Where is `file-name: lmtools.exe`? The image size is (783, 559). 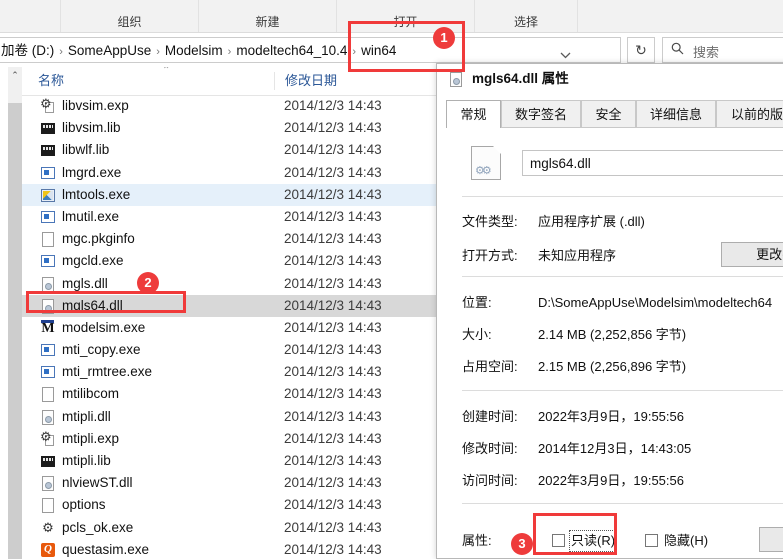 file-name: lmtools.exe is located at coordinates (96, 194).